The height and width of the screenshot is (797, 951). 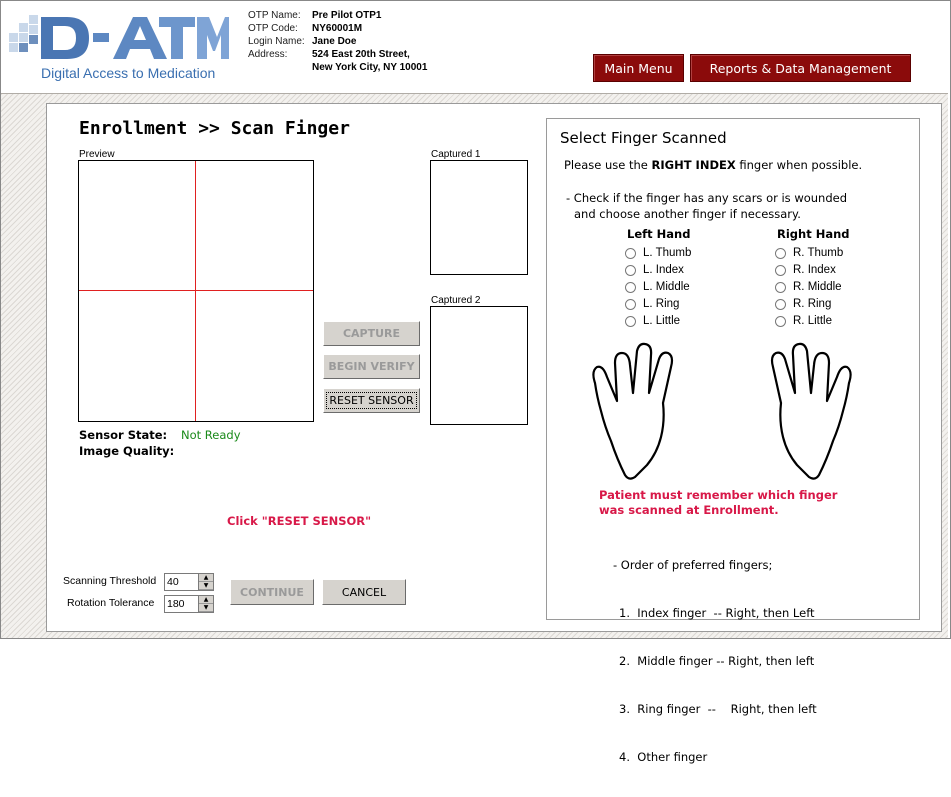 What do you see at coordinates (717, 613) in the screenshot?
I see `order-line: 1. Index finger -- Right, then Left` at bounding box center [717, 613].